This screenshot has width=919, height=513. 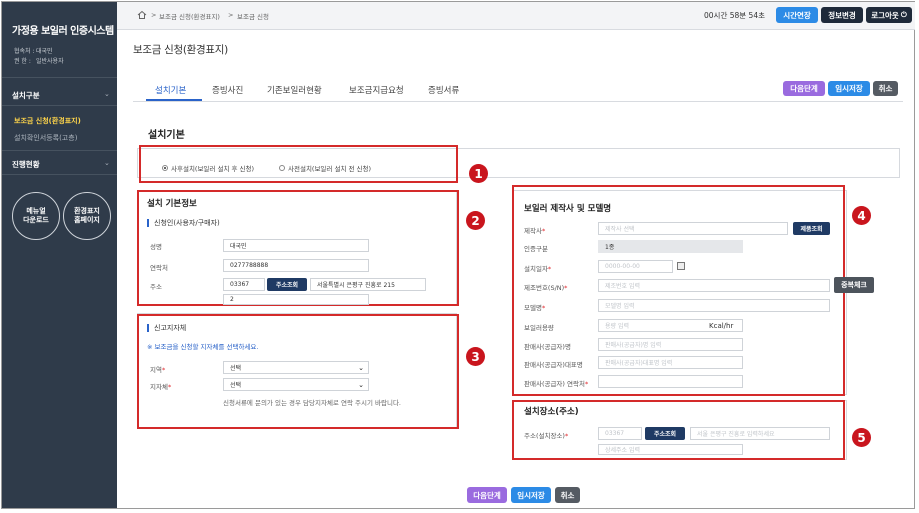 What do you see at coordinates (854, 285) in the screenshot?
I see `duplicate-check-button: 중복체크` at bounding box center [854, 285].